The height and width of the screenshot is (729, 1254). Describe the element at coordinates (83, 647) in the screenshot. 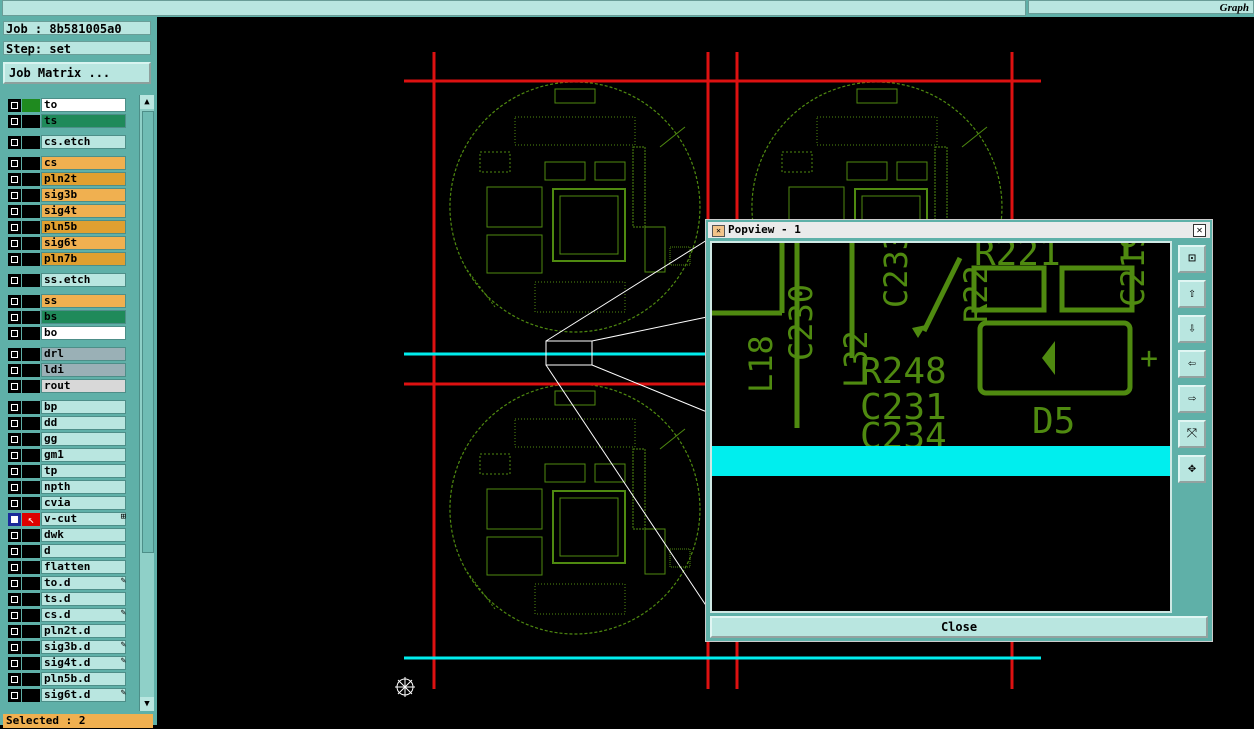

I see `layer-name: sig3b.d` at that location.